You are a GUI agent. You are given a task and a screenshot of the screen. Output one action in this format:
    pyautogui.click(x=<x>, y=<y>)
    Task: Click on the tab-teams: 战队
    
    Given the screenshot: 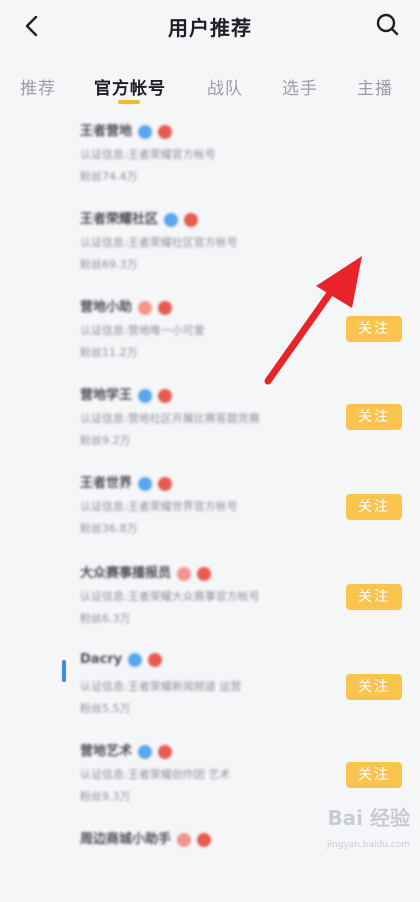 What is the action you would take?
    pyautogui.click(x=225, y=86)
    